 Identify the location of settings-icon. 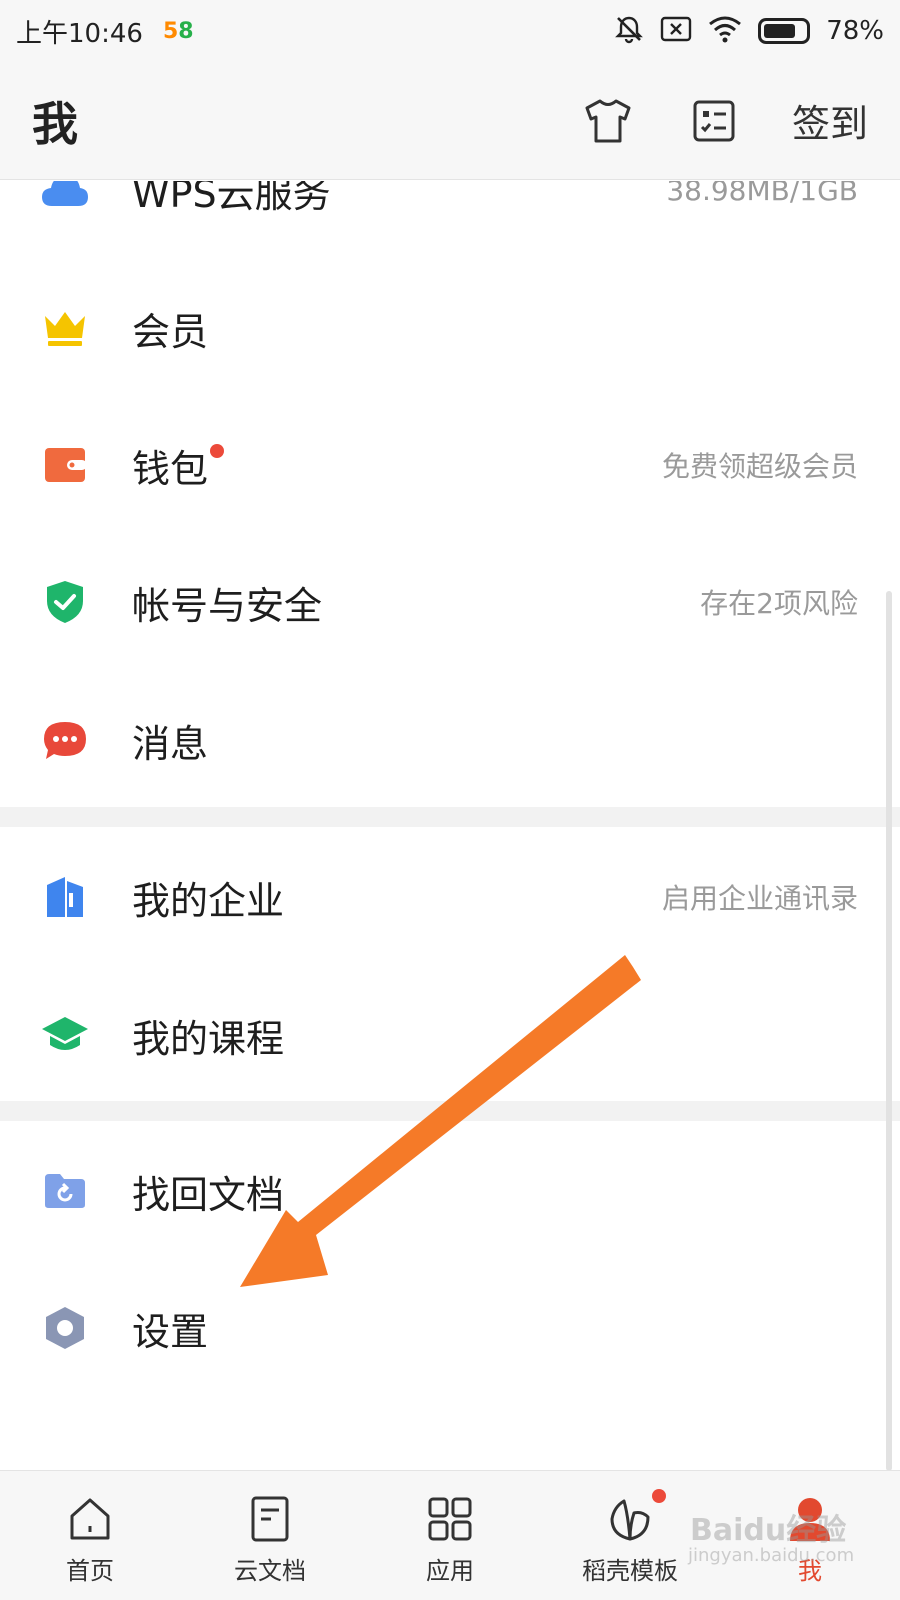
(65, 1328).